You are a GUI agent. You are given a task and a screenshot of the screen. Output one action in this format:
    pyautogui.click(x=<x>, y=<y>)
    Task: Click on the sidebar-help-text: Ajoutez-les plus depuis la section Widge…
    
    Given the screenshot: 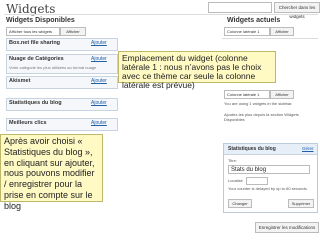 What is the action you would take?
    pyautogui.click(x=261, y=117)
    